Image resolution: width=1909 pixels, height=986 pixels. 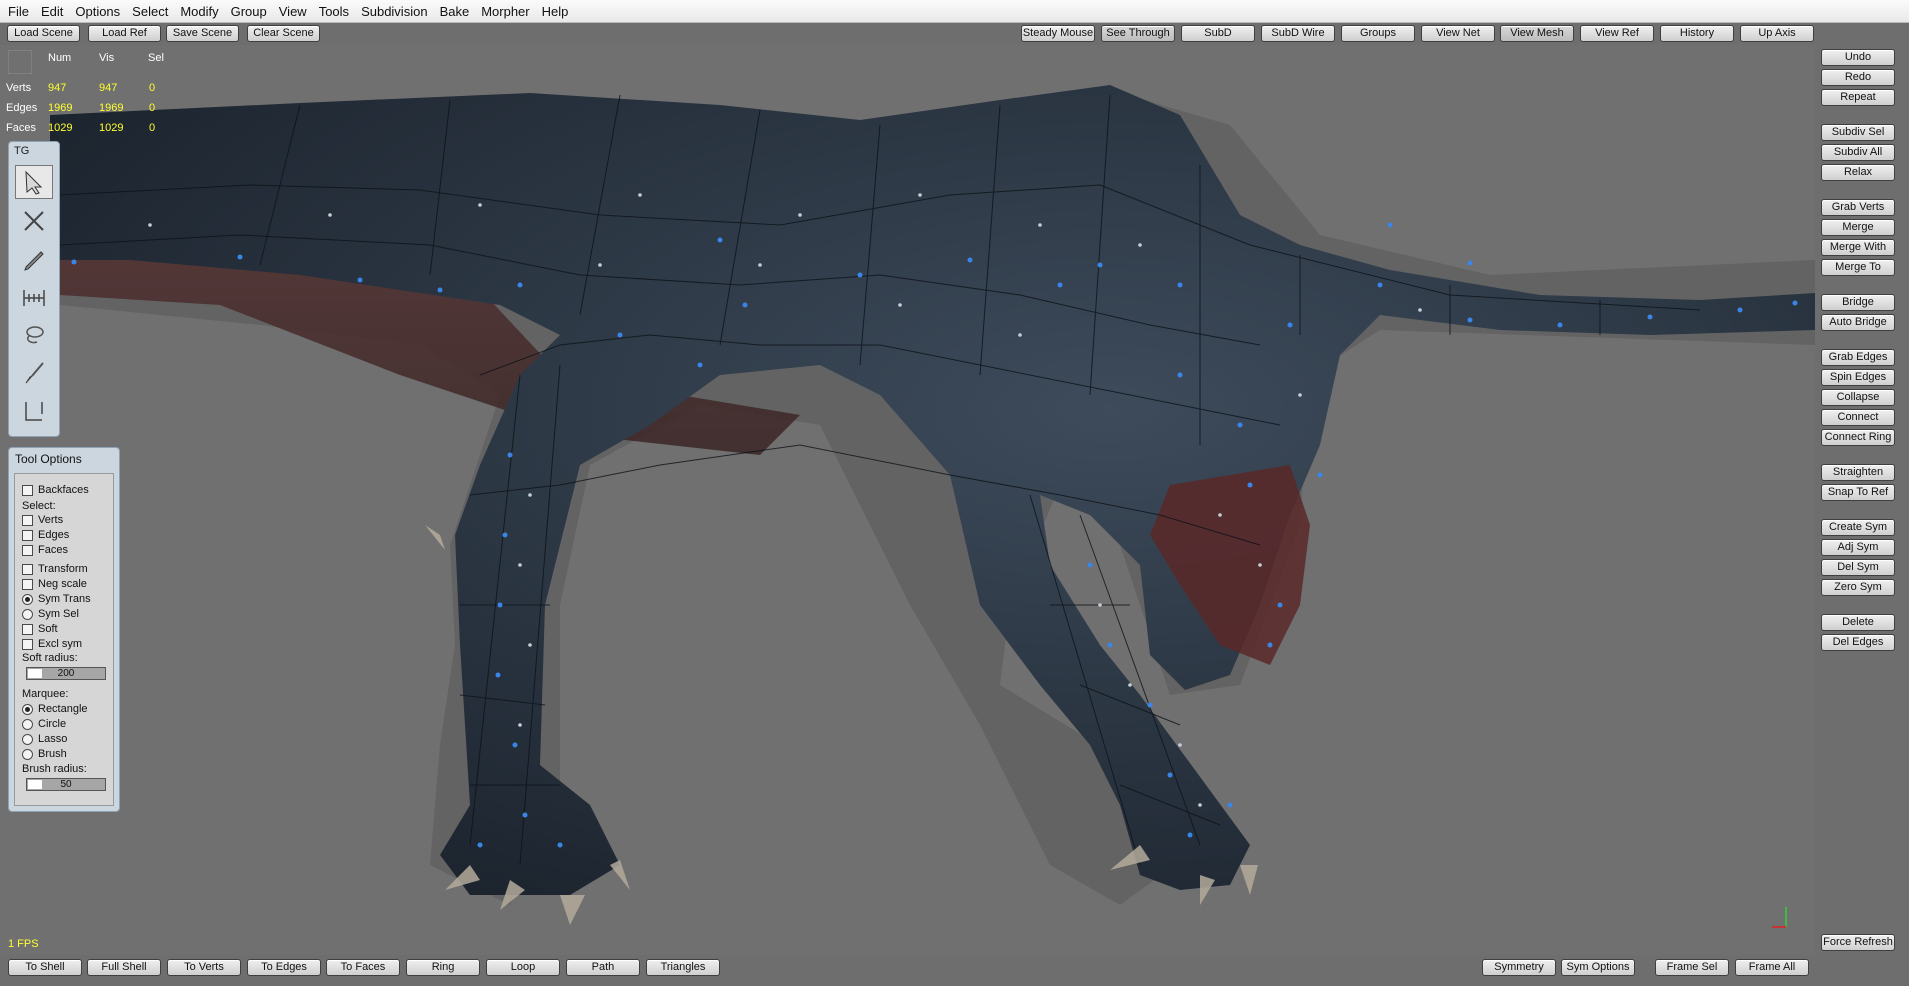 What do you see at coordinates (1858, 417) in the screenshot?
I see `connect-button: Connect` at bounding box center [1858, 417].